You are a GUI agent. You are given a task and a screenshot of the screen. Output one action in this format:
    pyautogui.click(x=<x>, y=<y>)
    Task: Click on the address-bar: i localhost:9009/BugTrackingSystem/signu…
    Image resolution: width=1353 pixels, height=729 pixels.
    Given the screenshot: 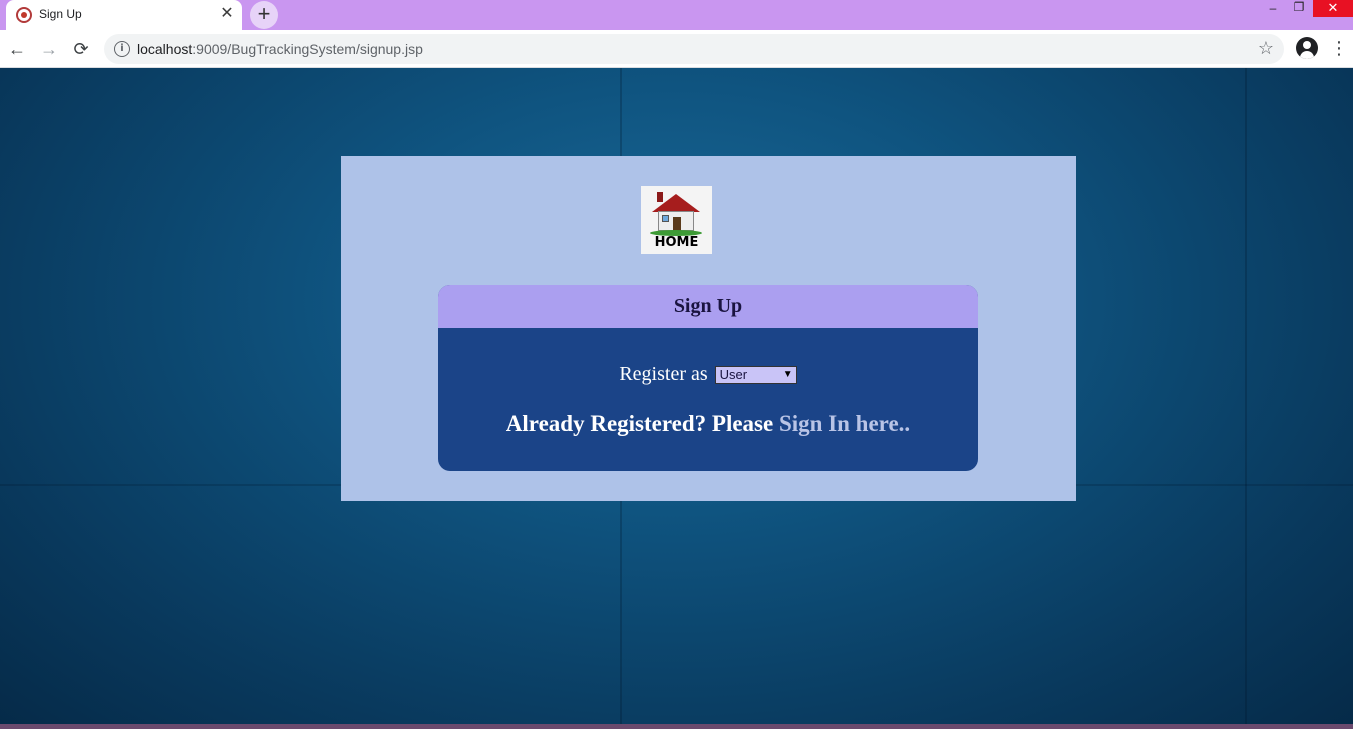 What is the action you would take?
    pyautogui.click(x=694, y=49)
    